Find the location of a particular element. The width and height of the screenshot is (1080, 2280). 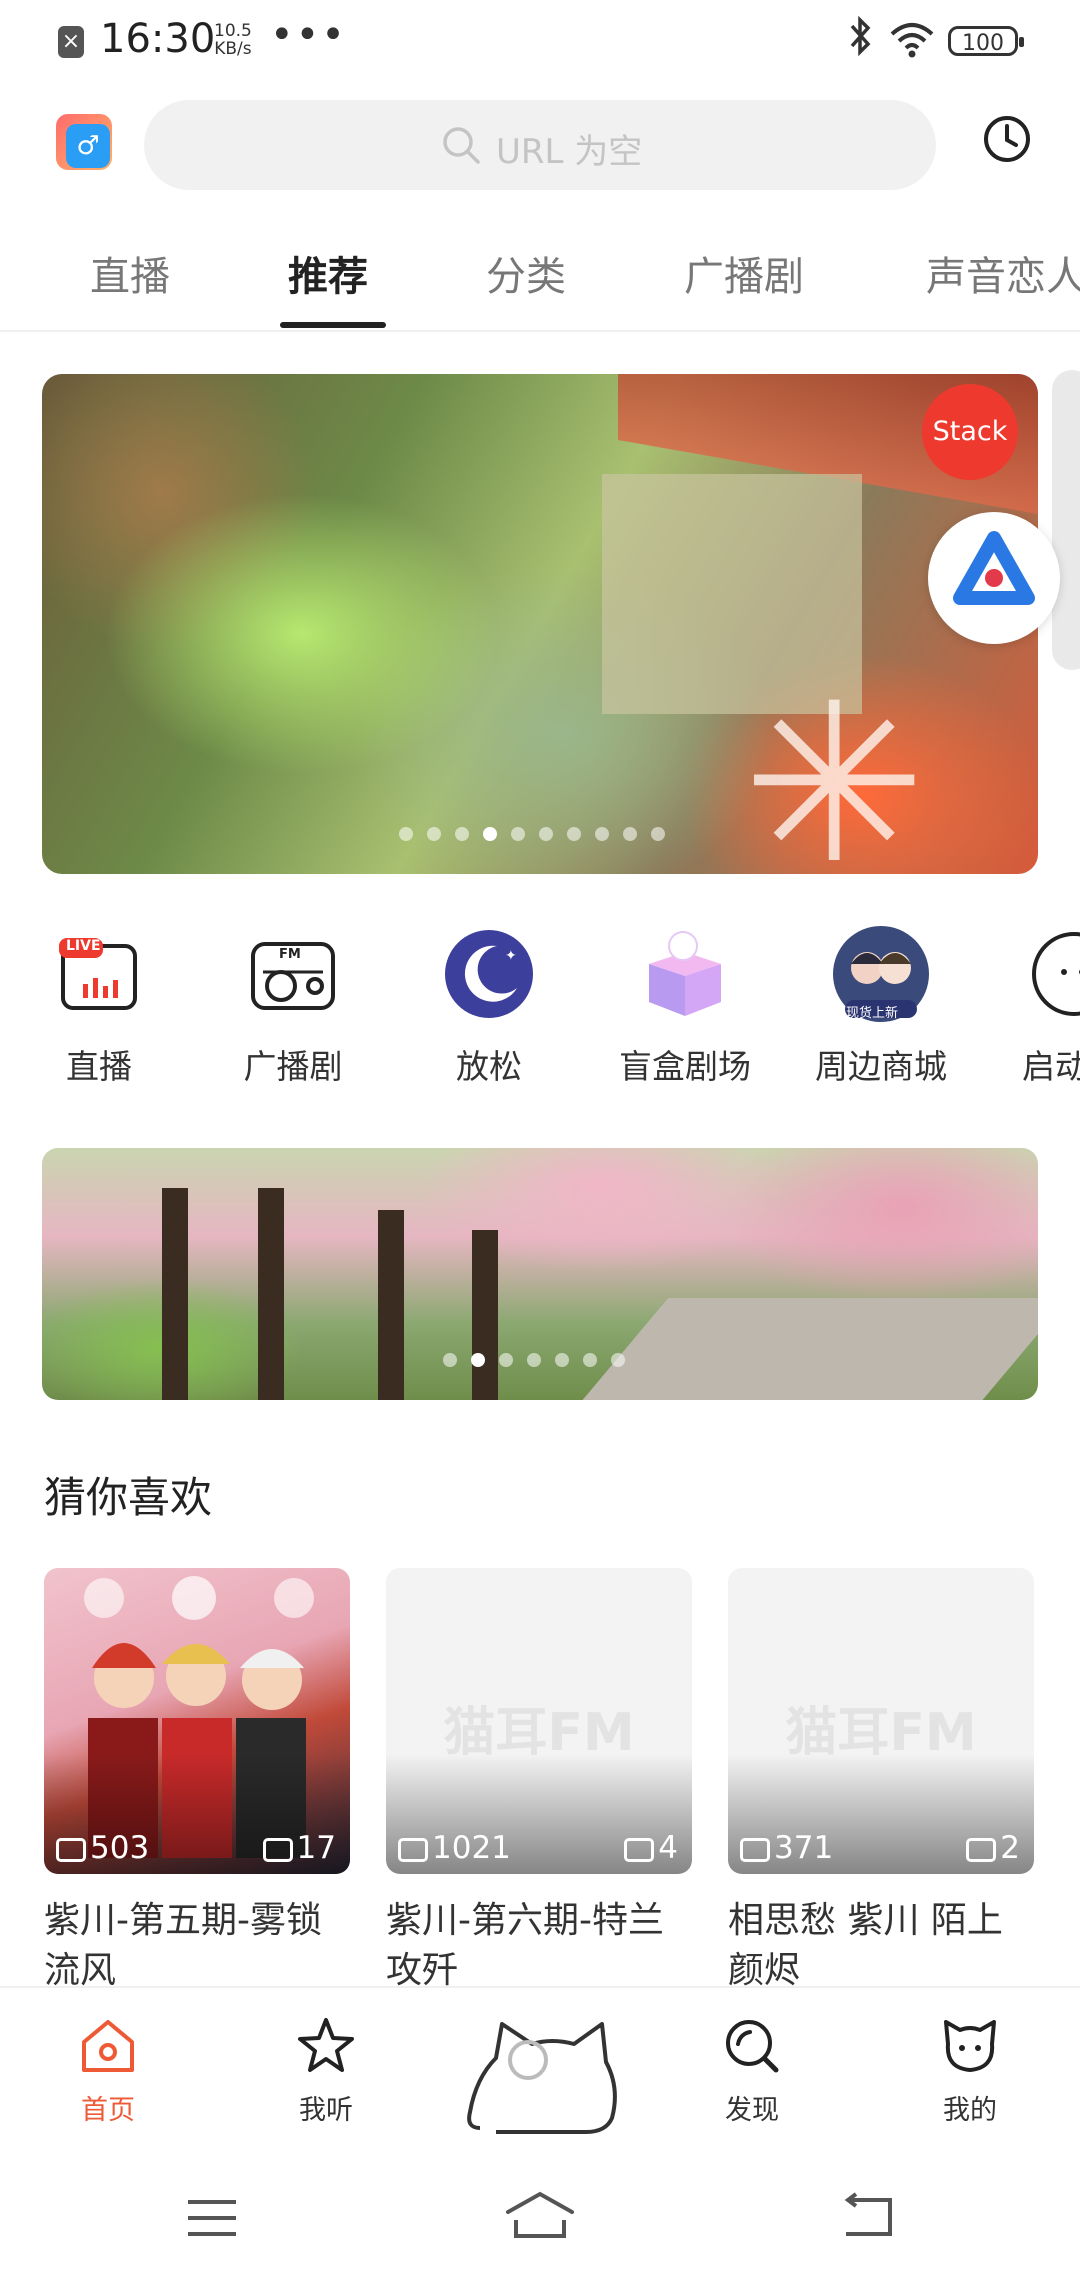

bottom-navigation: 首页 我听 发现 我的 is located at coordinates (540, 2072).